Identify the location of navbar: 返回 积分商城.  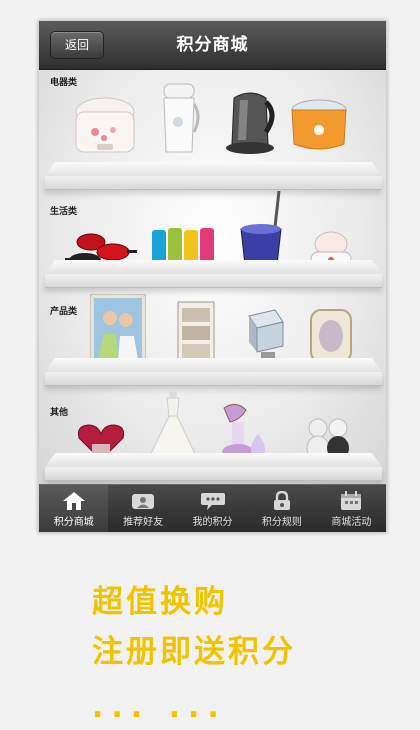
(212, 45).